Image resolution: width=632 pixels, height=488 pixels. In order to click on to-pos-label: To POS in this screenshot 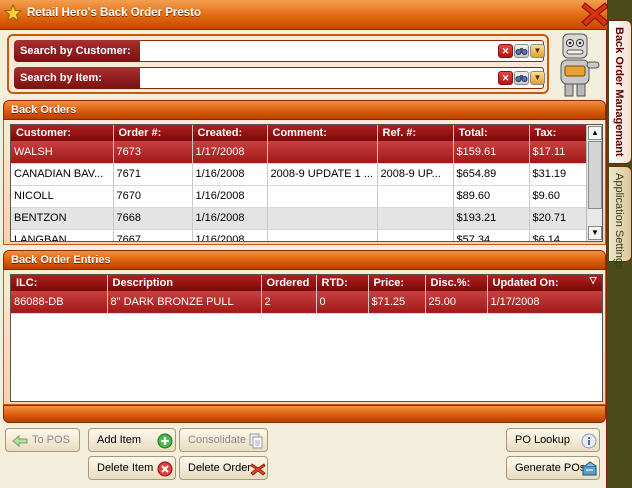, I will do `click(51, 440)`.